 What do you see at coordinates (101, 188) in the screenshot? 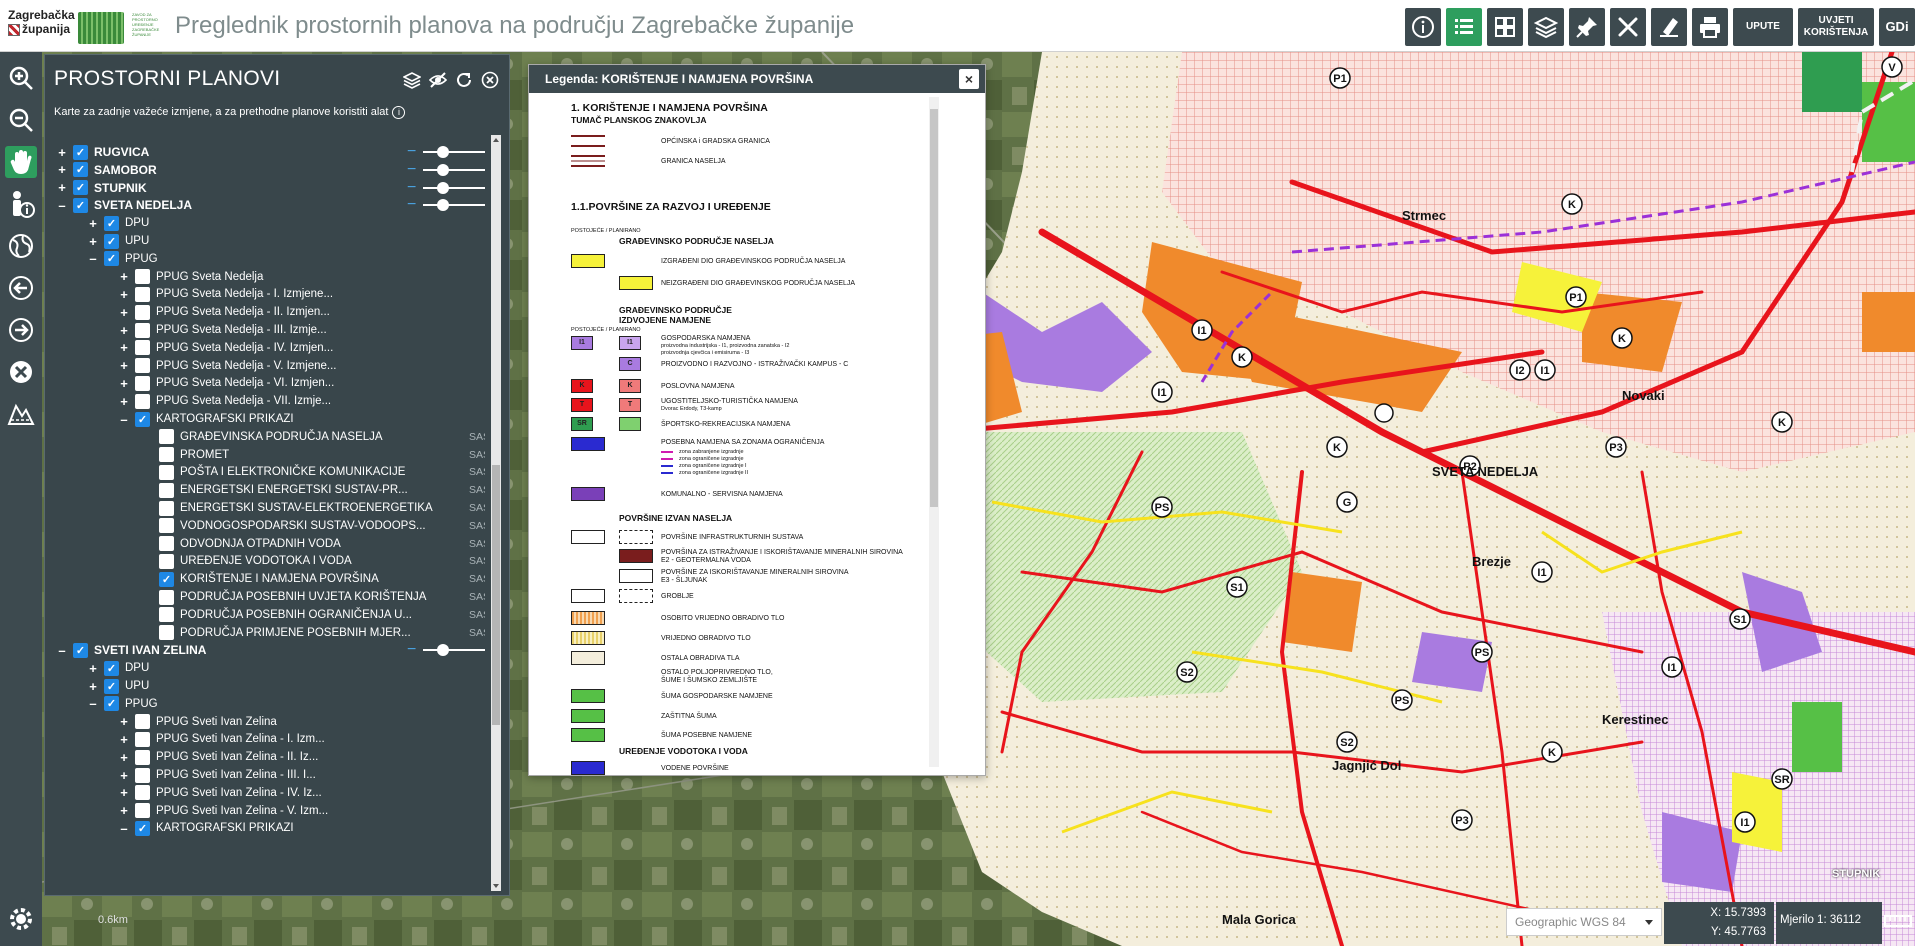
I see `tree-group-row: + STUPNIK` at bounding box center [101, 188].